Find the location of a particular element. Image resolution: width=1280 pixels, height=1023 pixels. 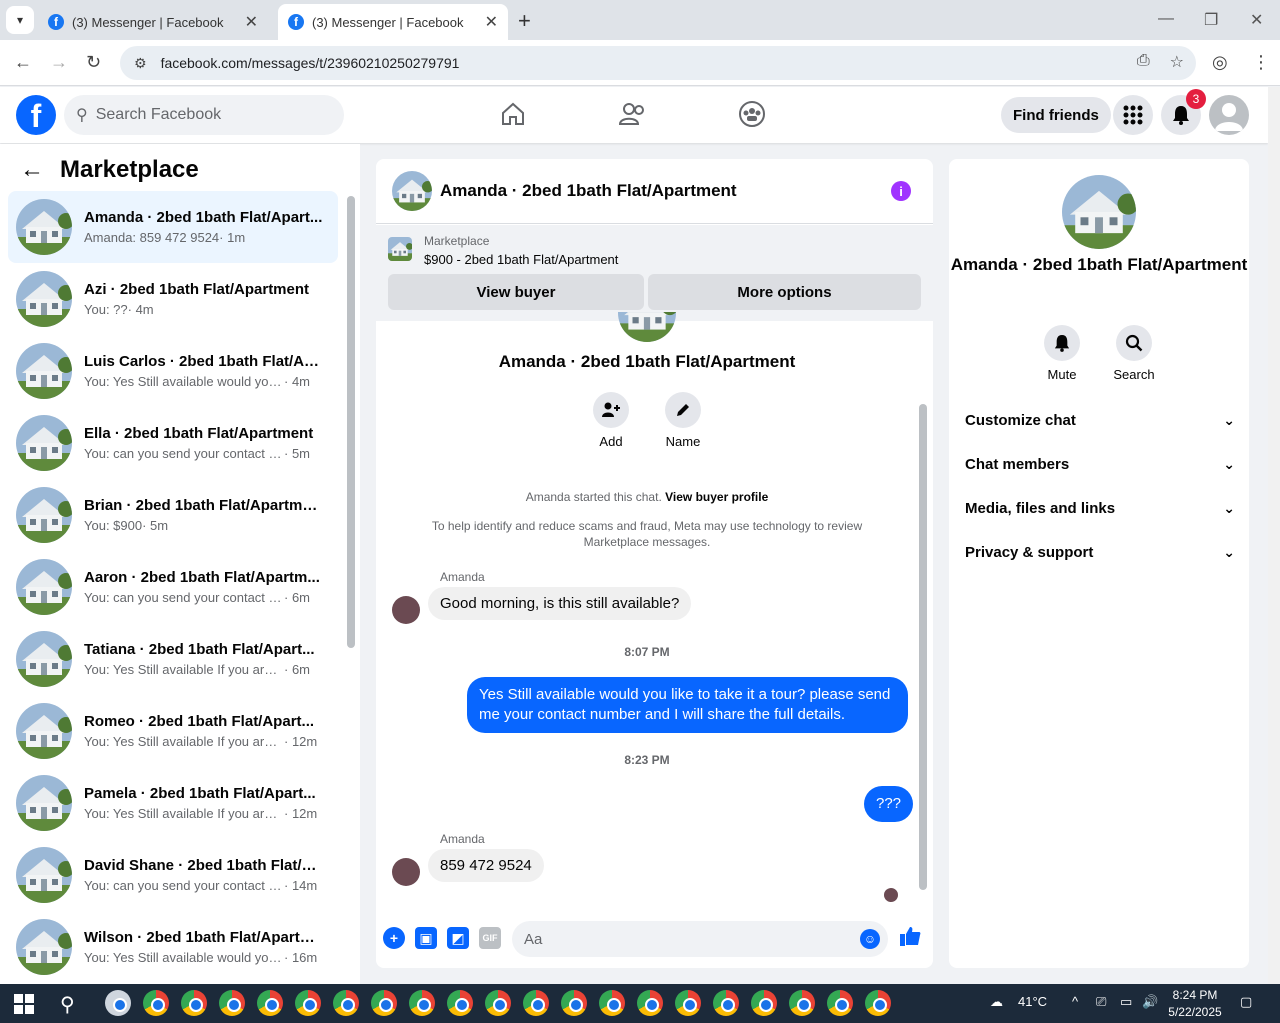

chat-members-section: Chat members ⌄ is located at coordinates (1100, 464).